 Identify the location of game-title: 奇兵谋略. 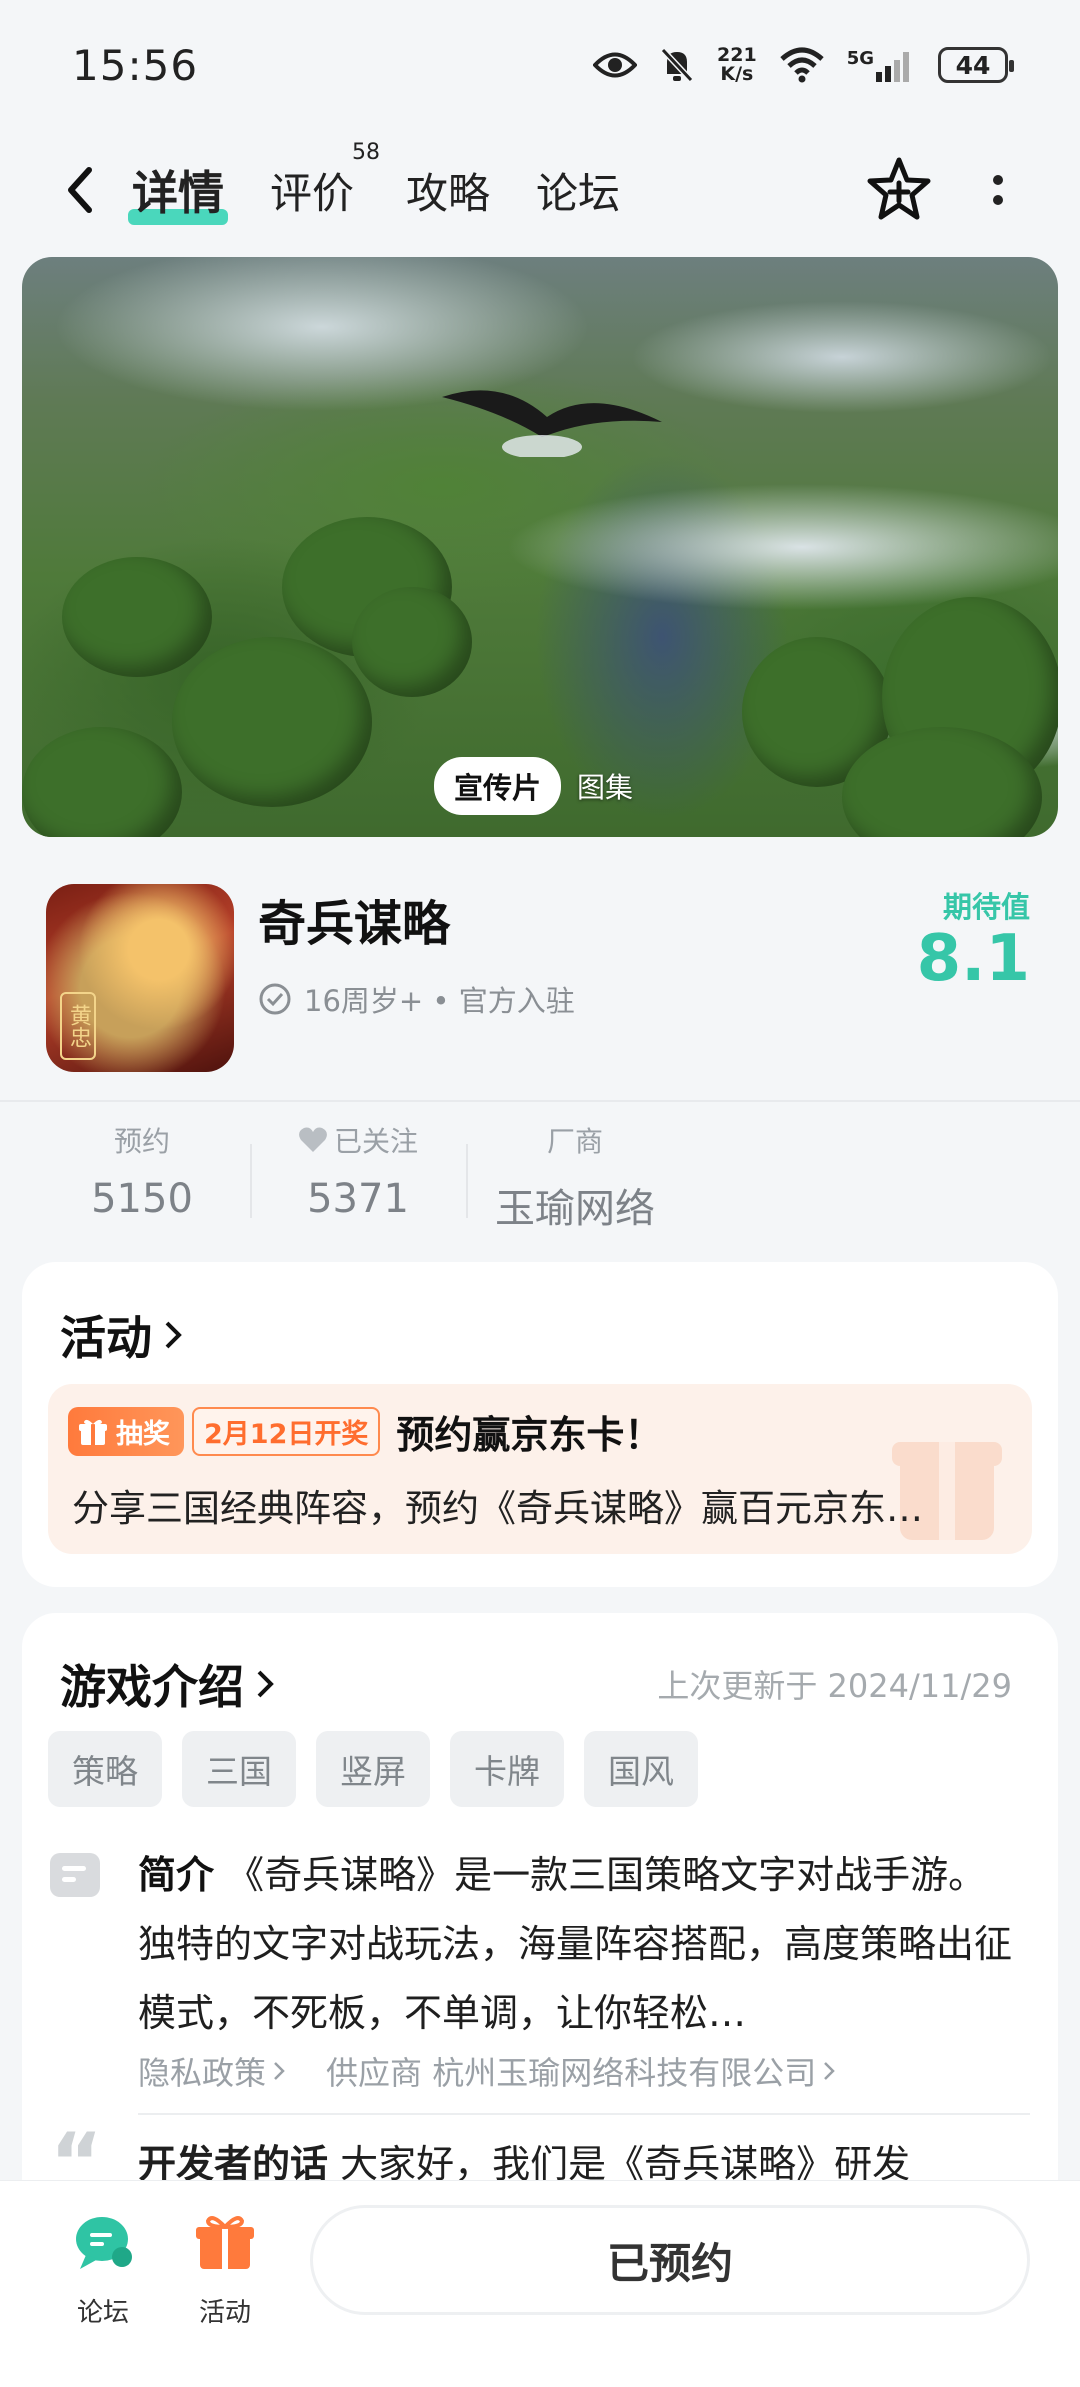
(354, 924).